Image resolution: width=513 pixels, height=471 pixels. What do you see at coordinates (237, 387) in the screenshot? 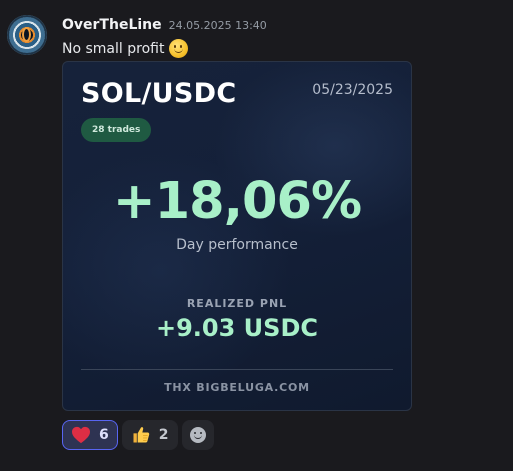
I see `card-footer: THX BIGBELUGA.COM` at bounding box center [237, 387].